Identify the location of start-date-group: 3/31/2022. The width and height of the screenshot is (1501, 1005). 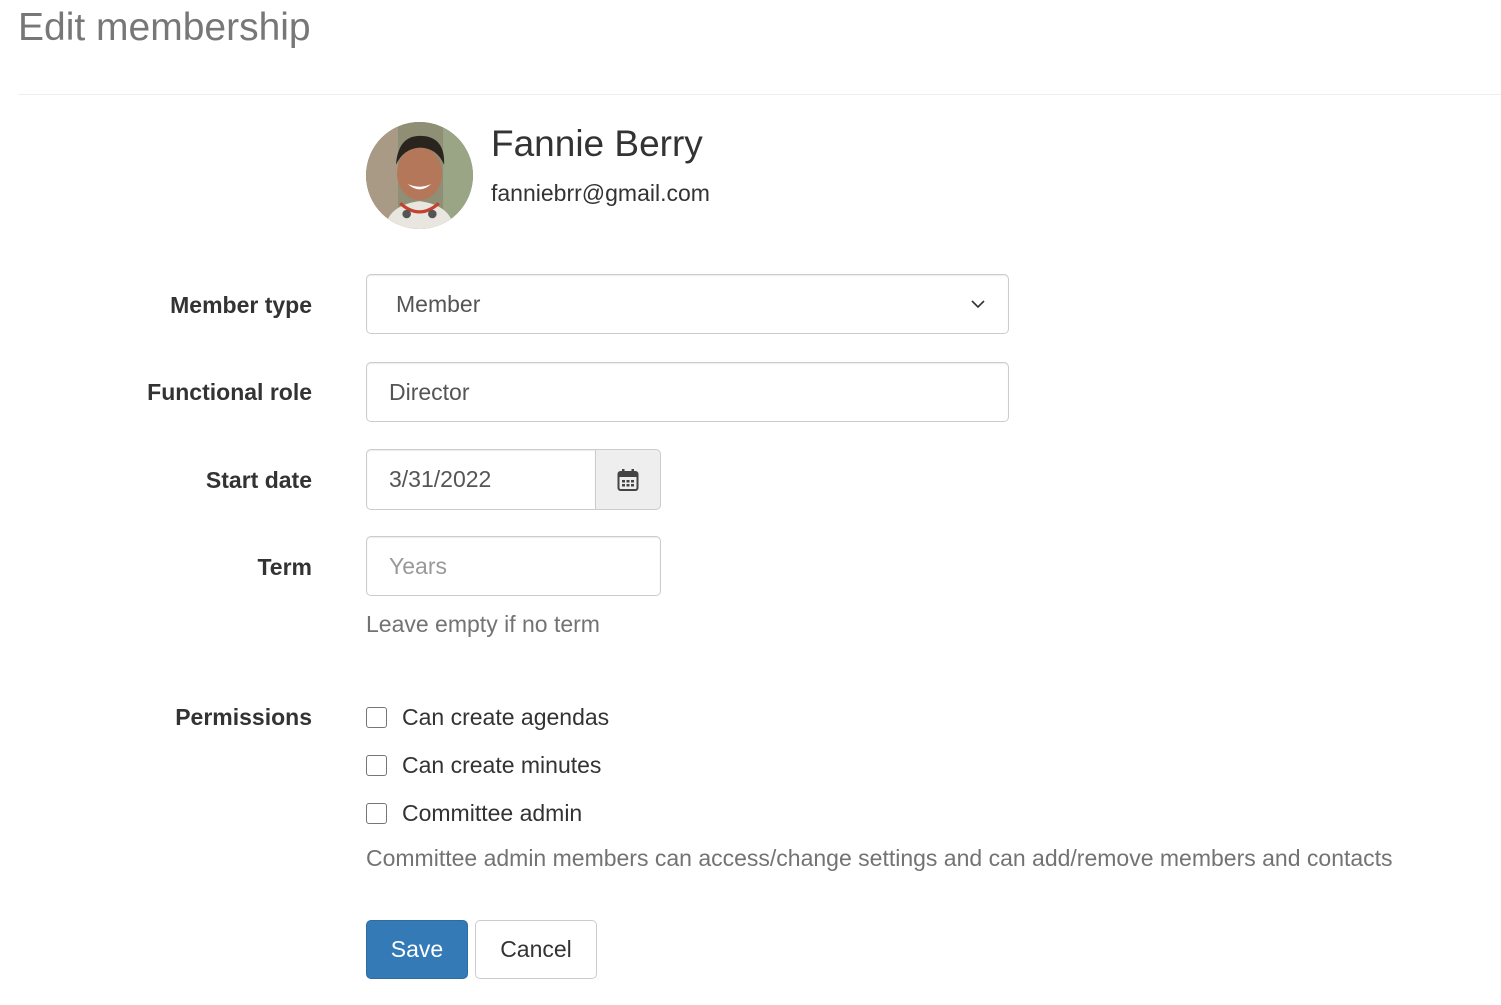
(513, 479).